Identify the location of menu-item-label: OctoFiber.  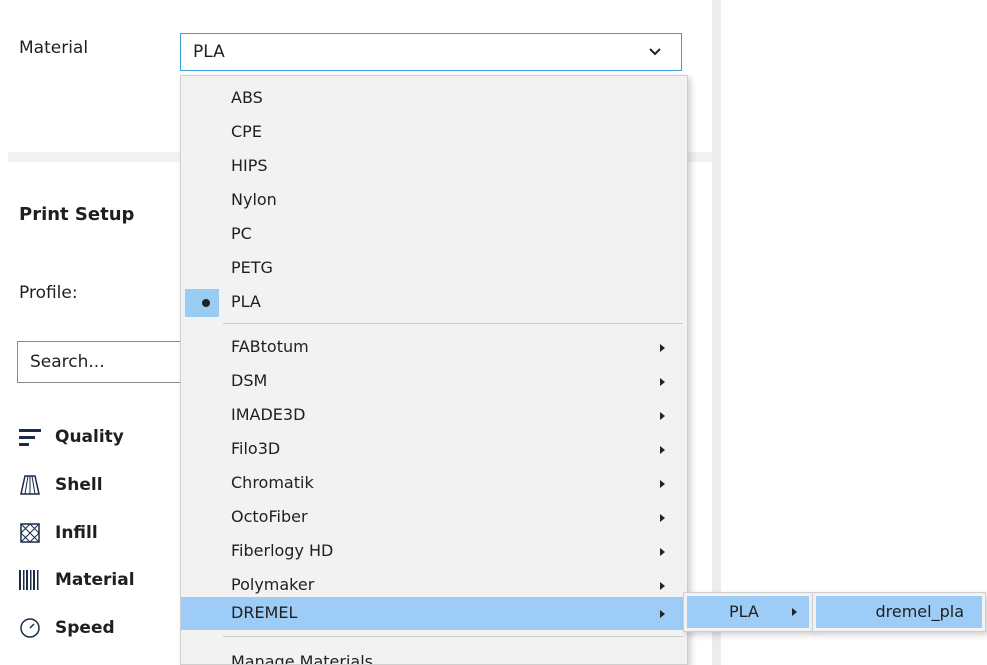
(269, 516).